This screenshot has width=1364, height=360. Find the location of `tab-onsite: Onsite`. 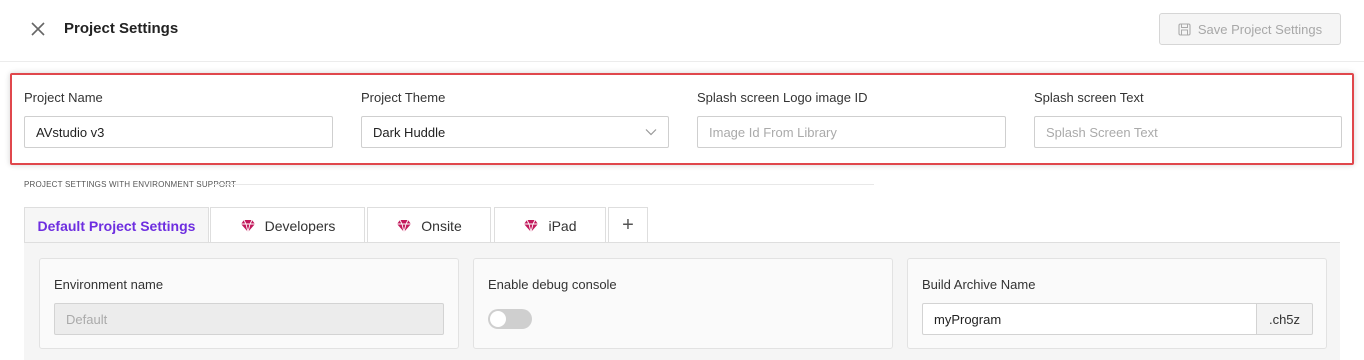

tab-onsite: Onsite is located at coordinates (429, 225).